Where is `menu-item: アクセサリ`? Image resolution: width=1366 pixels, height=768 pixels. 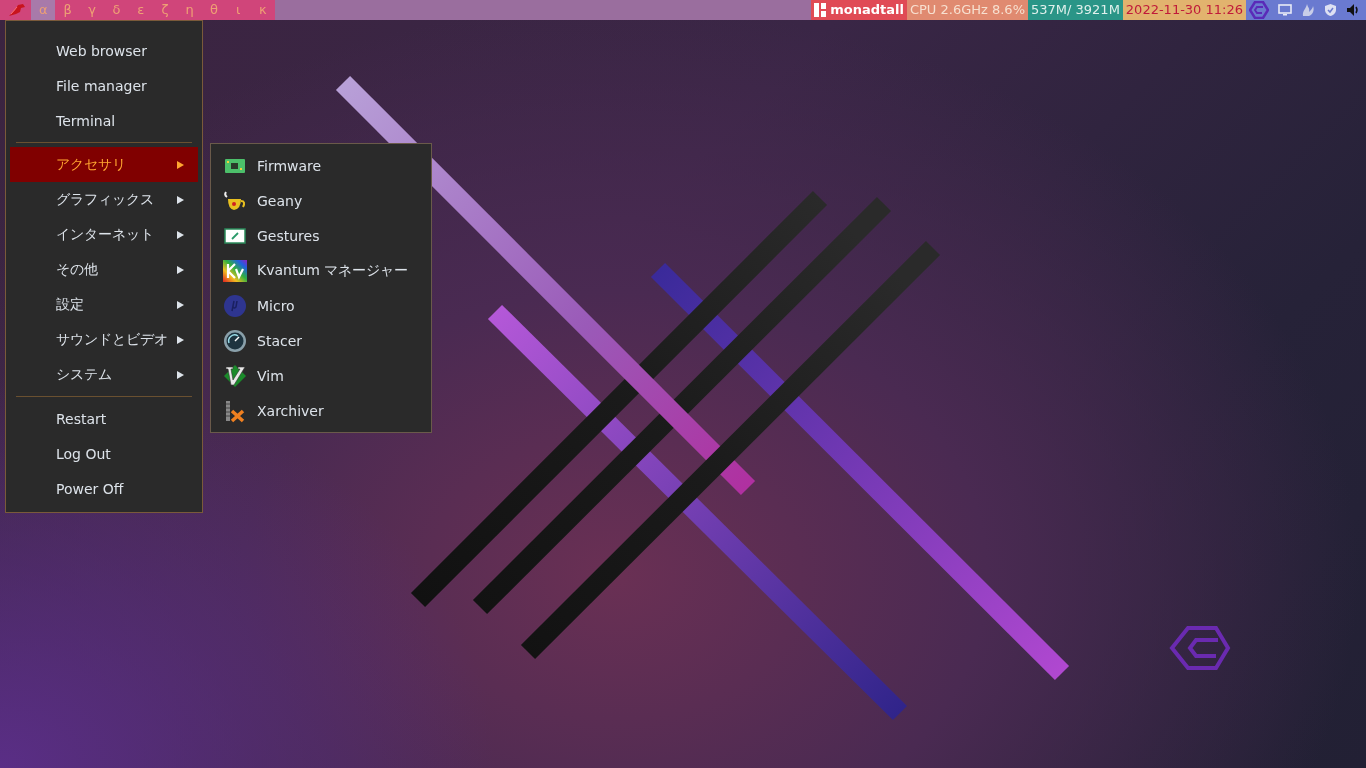
menu-item: アクセサリ is located at coordinates (104, 164).